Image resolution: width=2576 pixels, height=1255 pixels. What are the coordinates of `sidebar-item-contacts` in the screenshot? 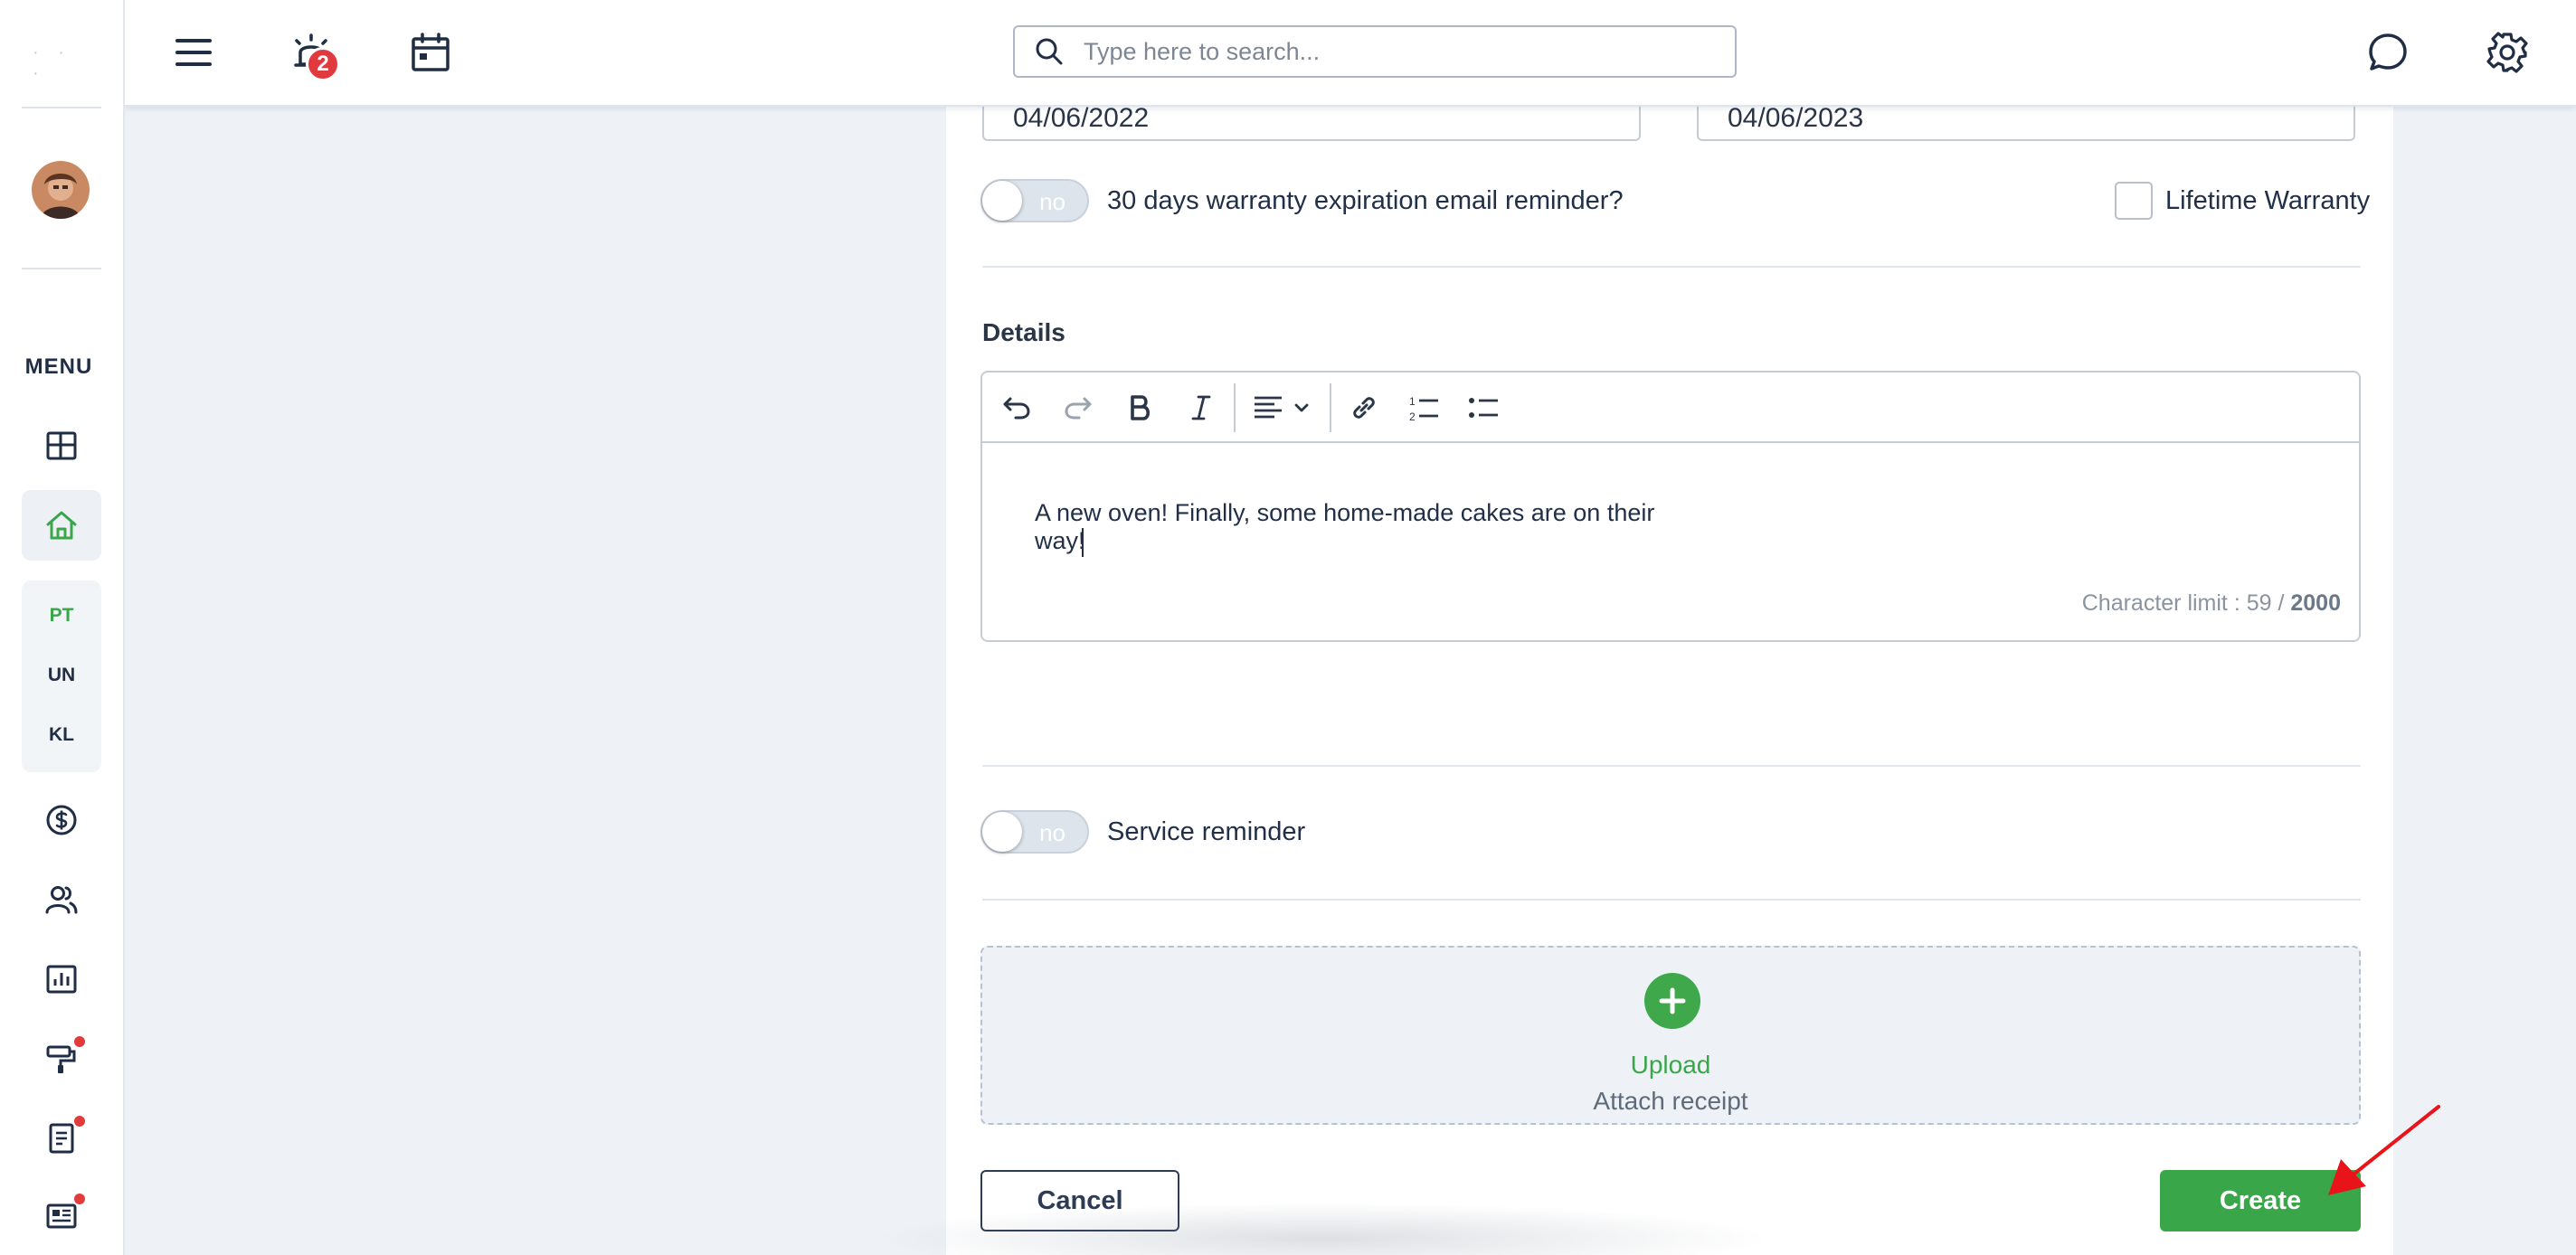 It's located at (62, 900).